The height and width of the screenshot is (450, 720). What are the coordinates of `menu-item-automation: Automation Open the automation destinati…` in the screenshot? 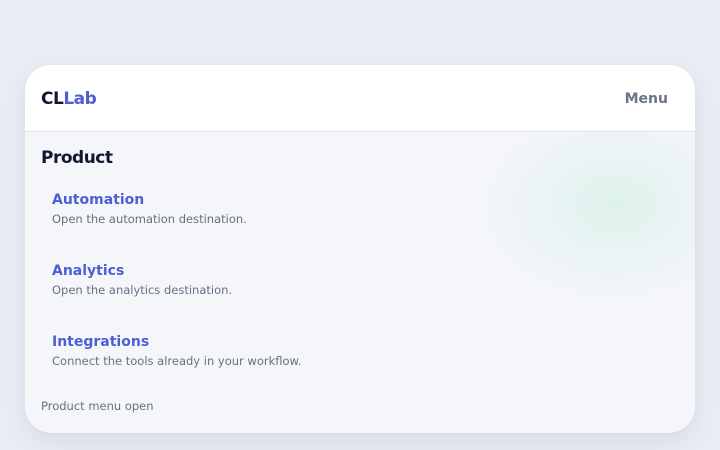 It's located at (262, 209).